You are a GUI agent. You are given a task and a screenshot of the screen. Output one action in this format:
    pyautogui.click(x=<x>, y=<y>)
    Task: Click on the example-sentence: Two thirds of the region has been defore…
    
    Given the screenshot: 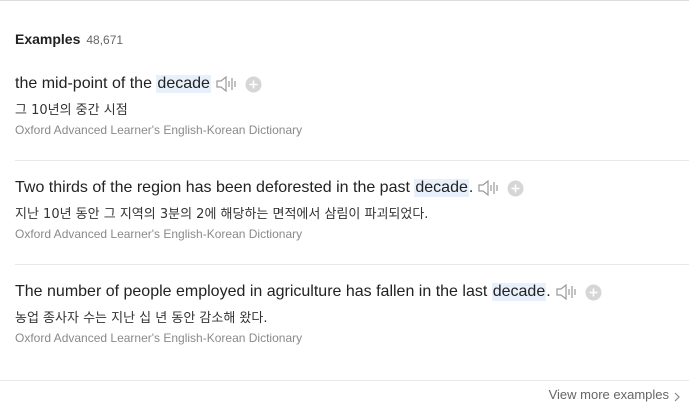 What is the action you would take?
    pyautogui.click(x=352, y=188)
    